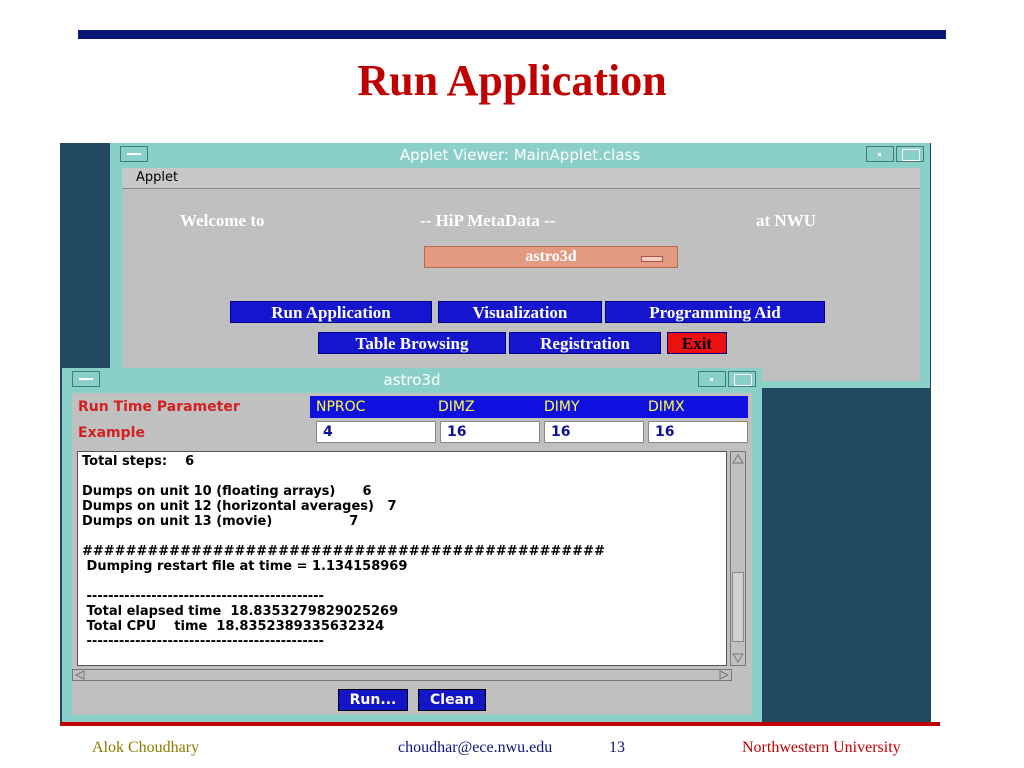 This screenshot has width=1024, height=768. What do you see at coordinates (520, 312) in the screenshot?
I see `visualization-button: Visualization` at bounding box center [520, 312].